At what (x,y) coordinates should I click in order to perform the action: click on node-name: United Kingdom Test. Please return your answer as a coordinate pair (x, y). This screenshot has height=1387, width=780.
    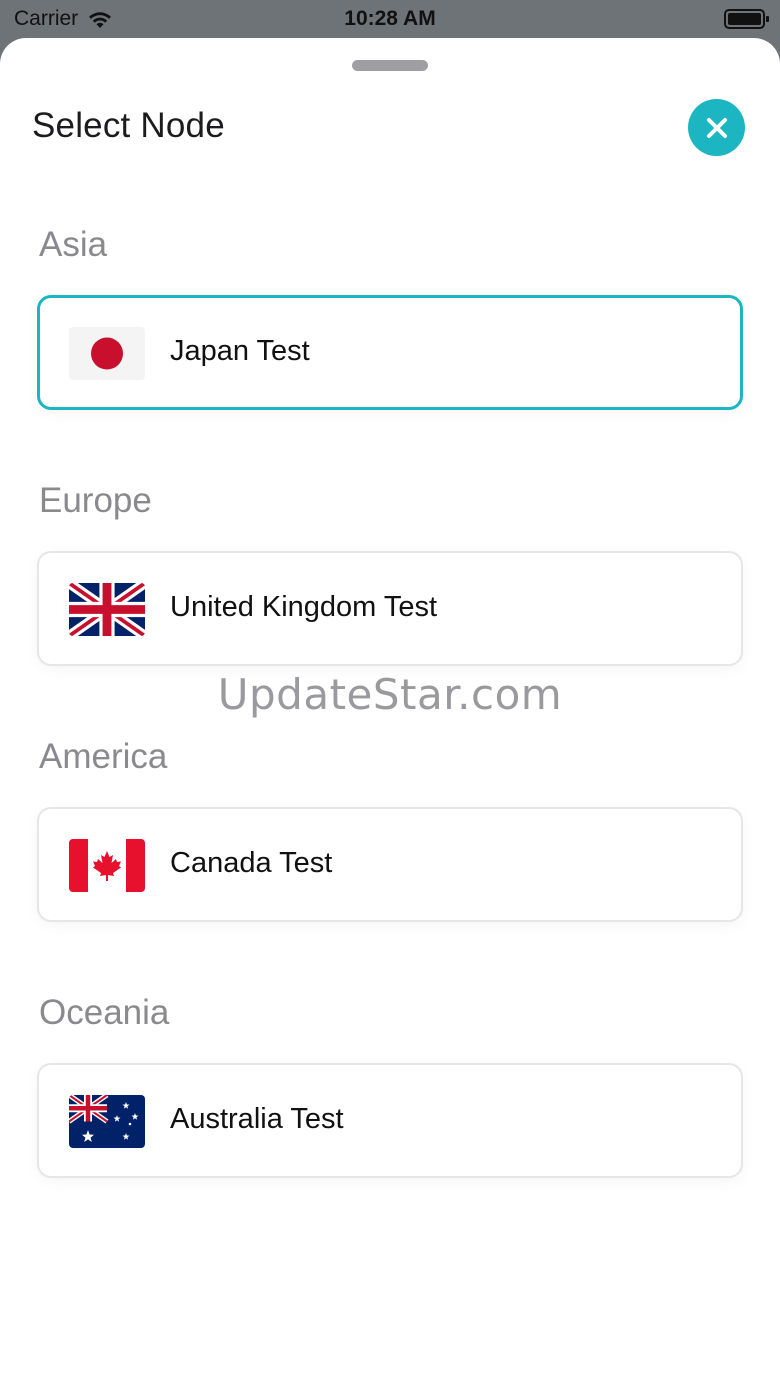
    Looking at the image, I should click on (304, 607).